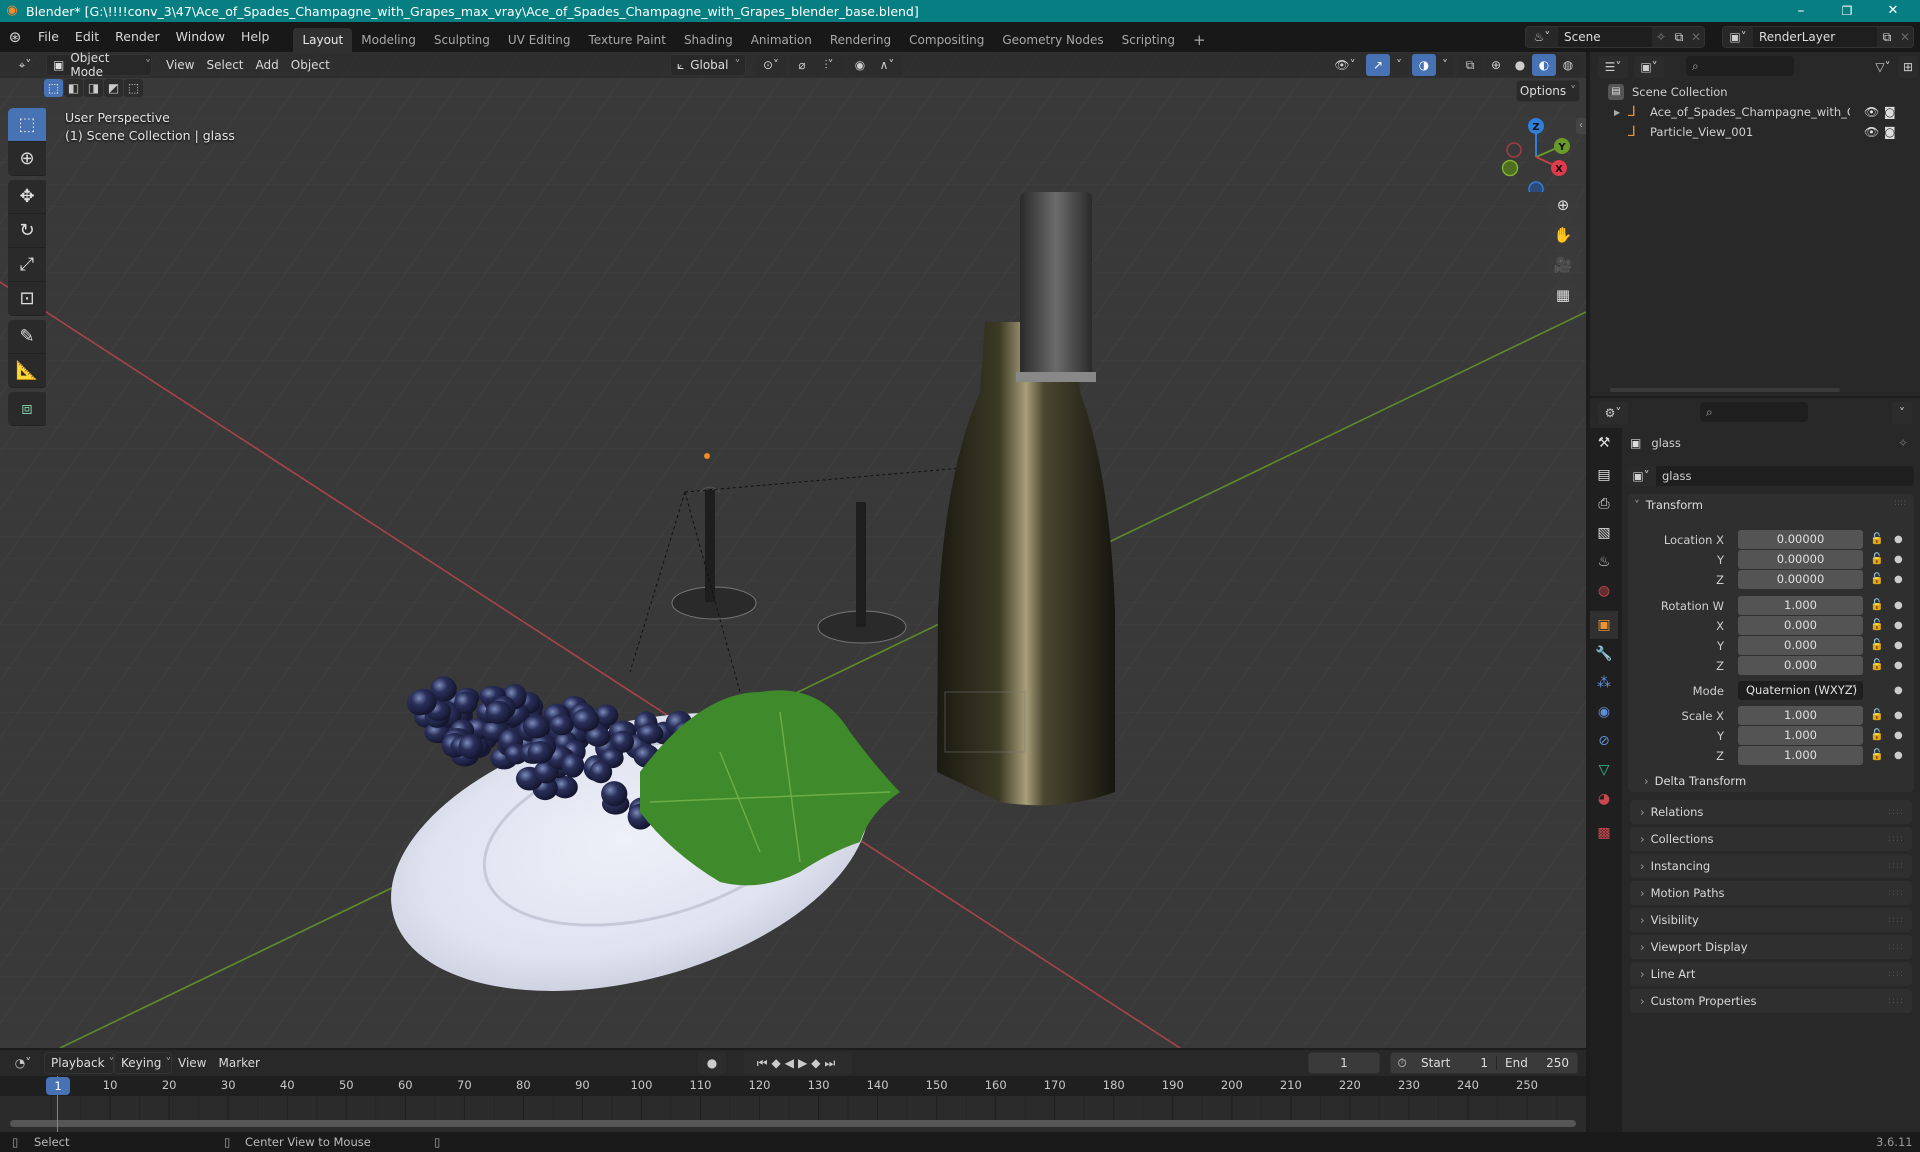 This screenshot has width=1920, height=1152. Describe the element at coordinates (946, 40) in the screenshot. I see `tab-compositing: Compositing` at that location.